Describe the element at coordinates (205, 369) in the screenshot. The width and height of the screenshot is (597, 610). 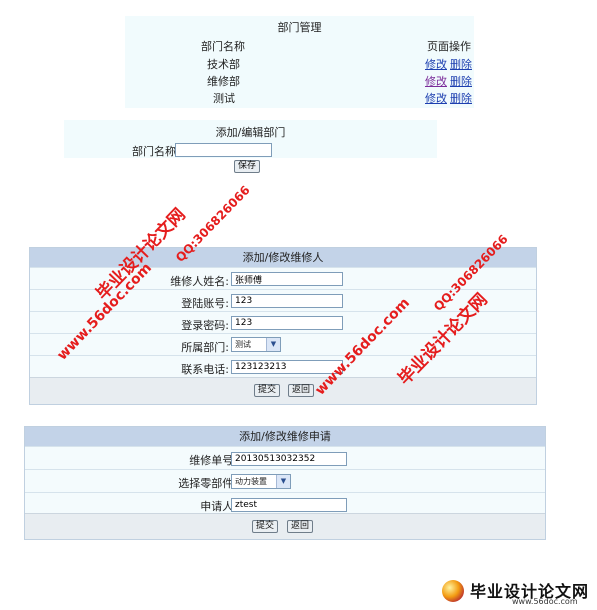
I see `phone-label: 联系电话:` at that location.